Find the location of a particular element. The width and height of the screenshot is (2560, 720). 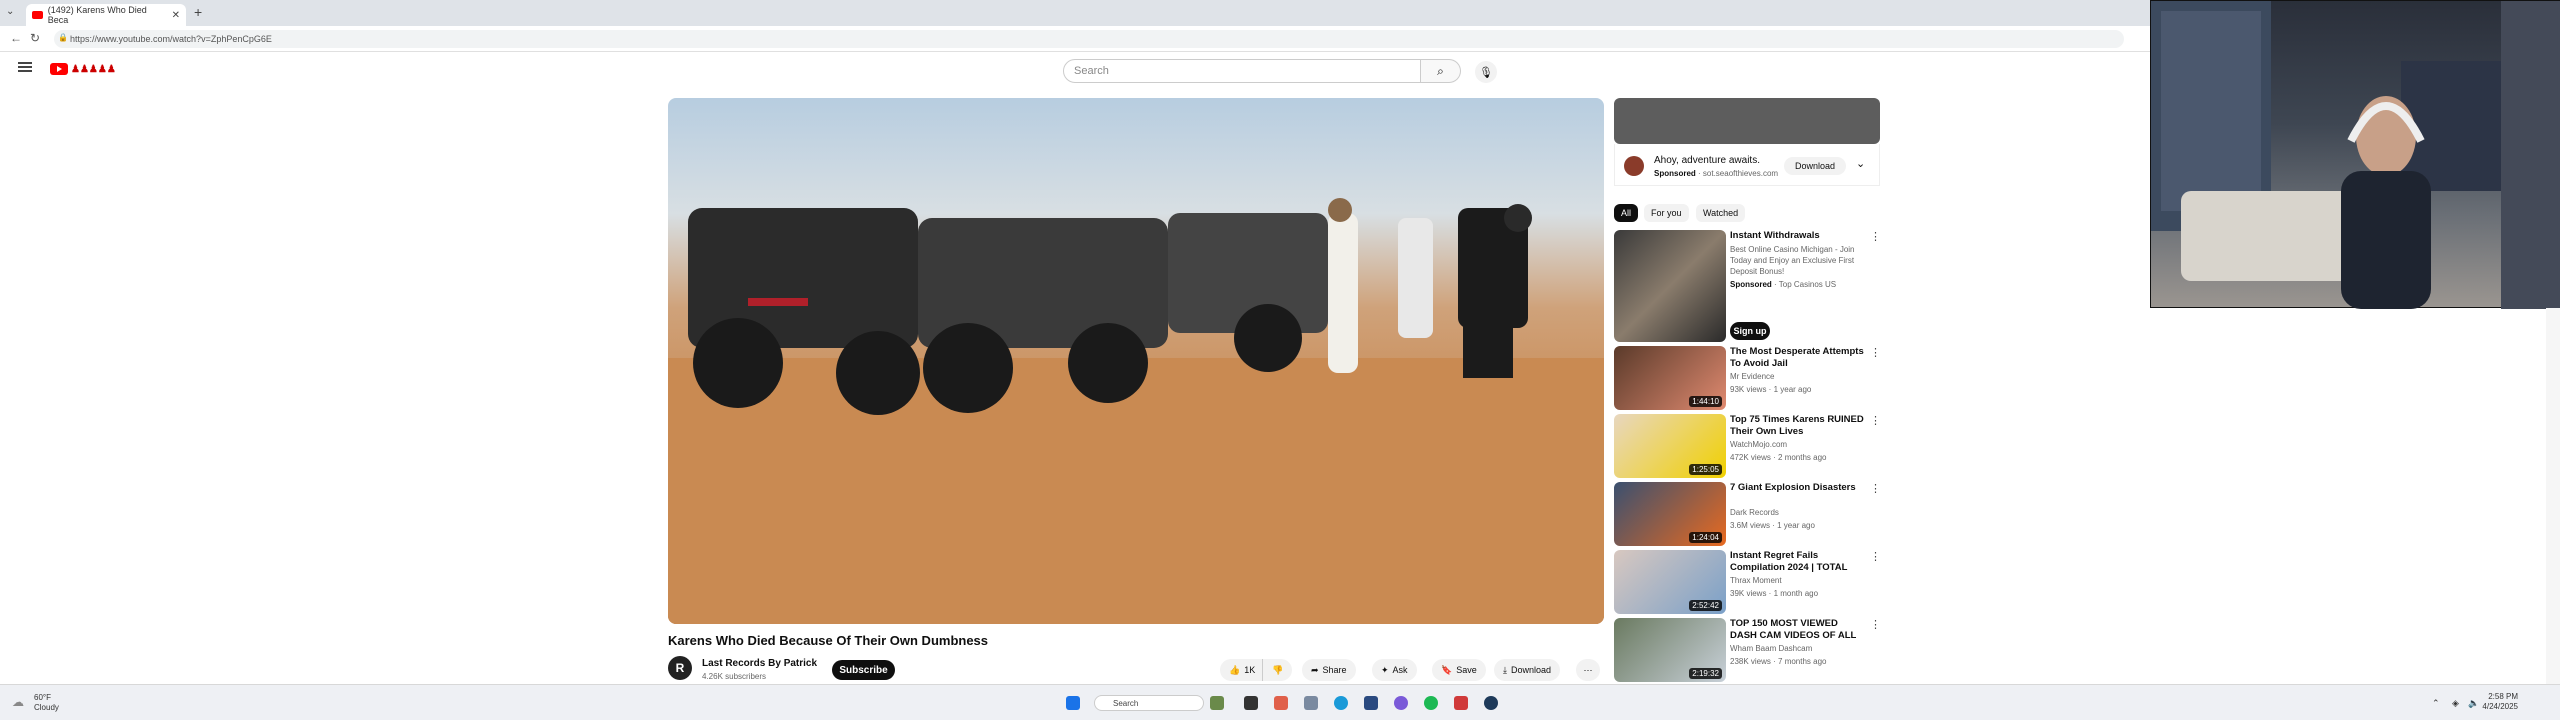

browser-tab: (1492) Karens Who Died Beca ✕ is located at coordinates (106, 15).